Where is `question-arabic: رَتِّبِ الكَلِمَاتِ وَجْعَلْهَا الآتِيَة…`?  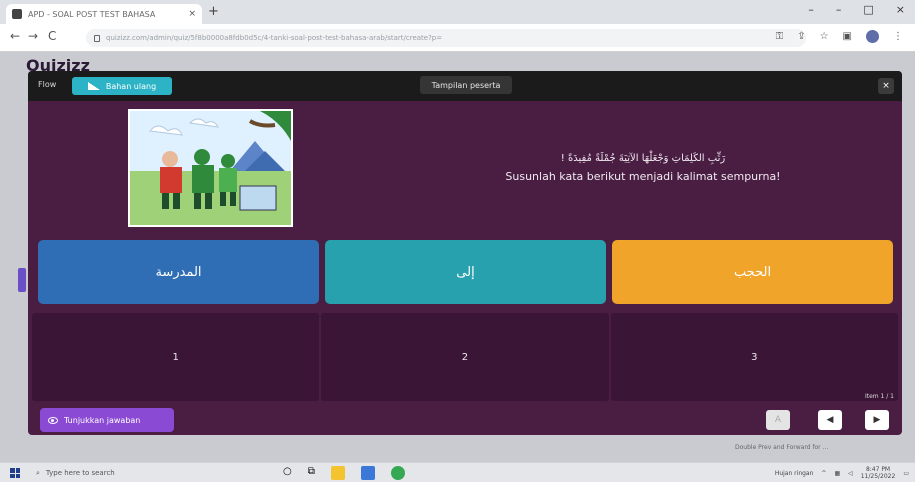 question-arabic: رَتِّبِ الكَلِمَاتِ وَجْعَلْهَا الآتِيَة… is located at coordinates (643, 158).